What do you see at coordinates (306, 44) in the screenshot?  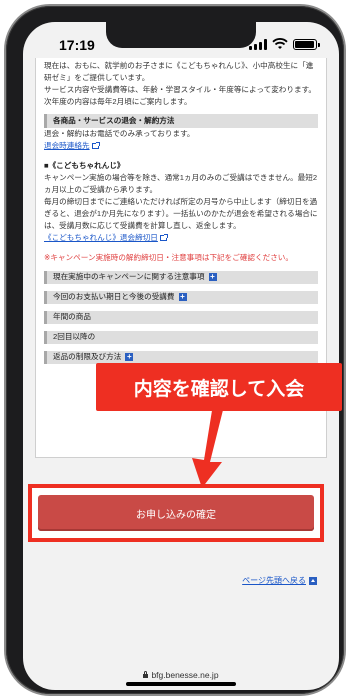 I see `battery-icon` at bounding box center [306, 44].